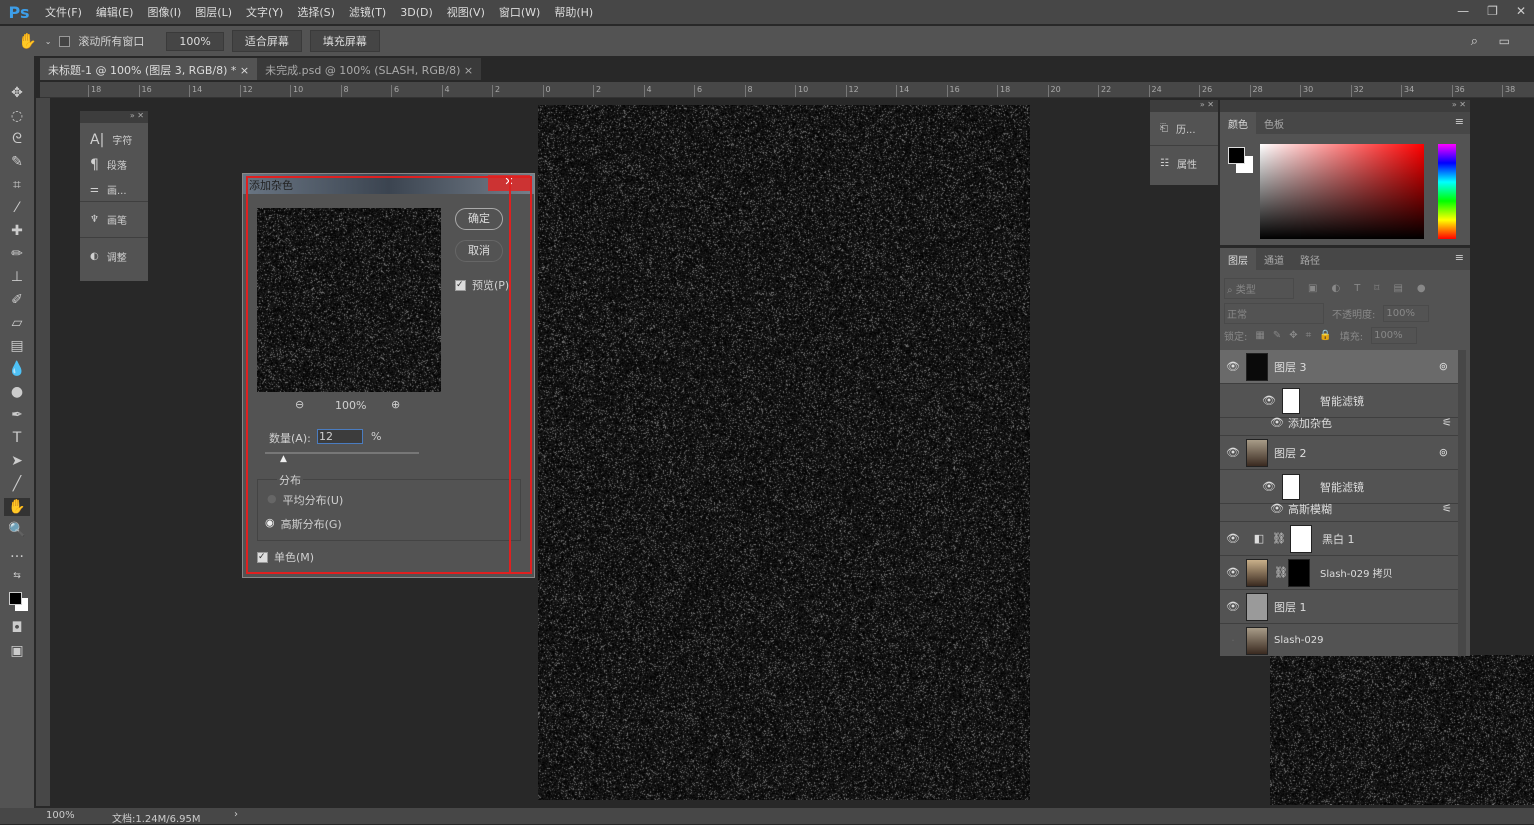  I want to click on menu-select: 选择(S), so click(316, 12).